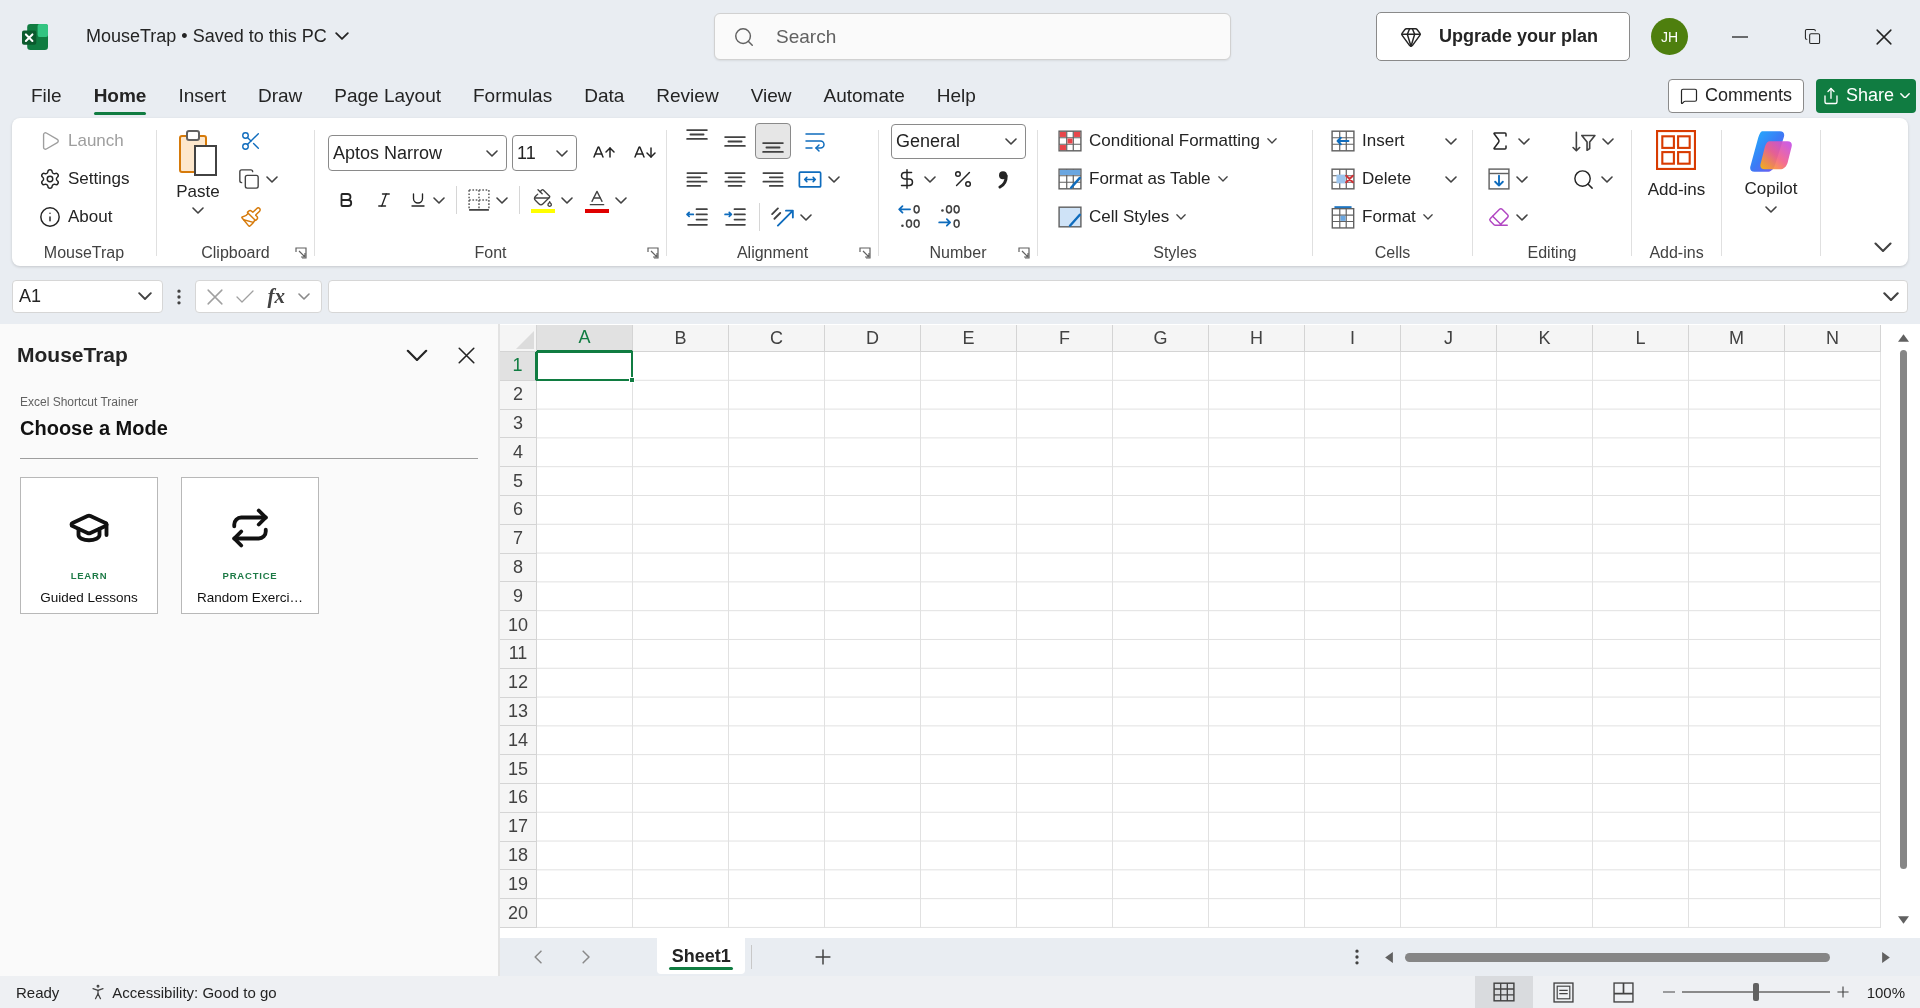  Describe the element at coordinates (518, 395) in the screenshot. I see `row-header: 2` at that location.